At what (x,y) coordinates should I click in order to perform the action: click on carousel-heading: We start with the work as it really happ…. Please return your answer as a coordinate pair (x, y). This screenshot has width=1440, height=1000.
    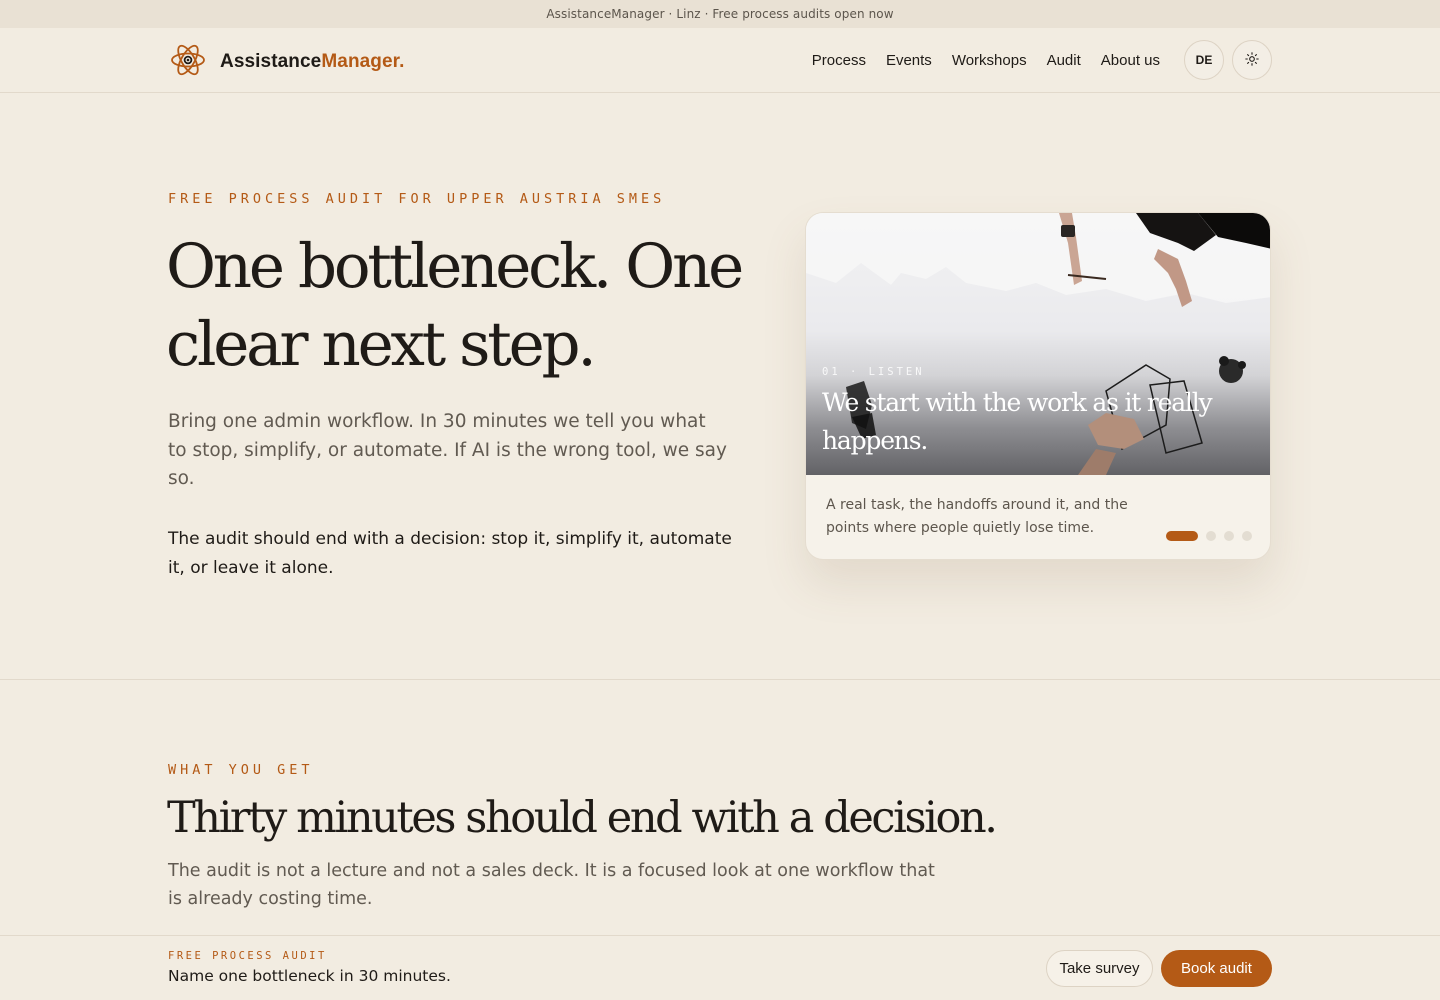
    Looking at the image, I should click on (1017, 421).